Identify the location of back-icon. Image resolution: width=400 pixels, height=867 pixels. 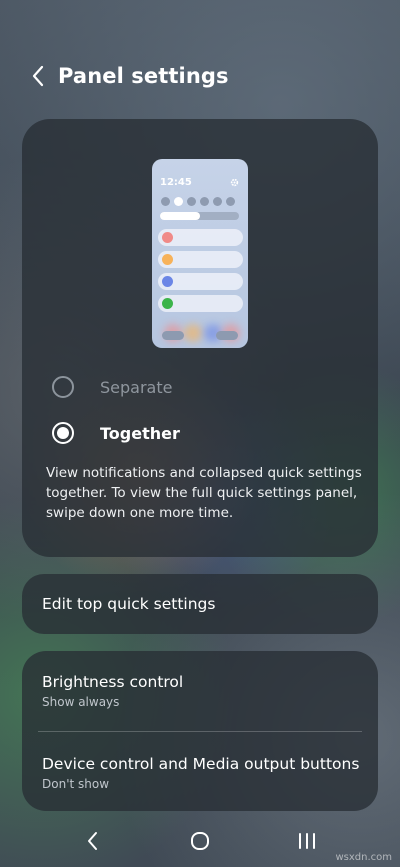
(93, 841).